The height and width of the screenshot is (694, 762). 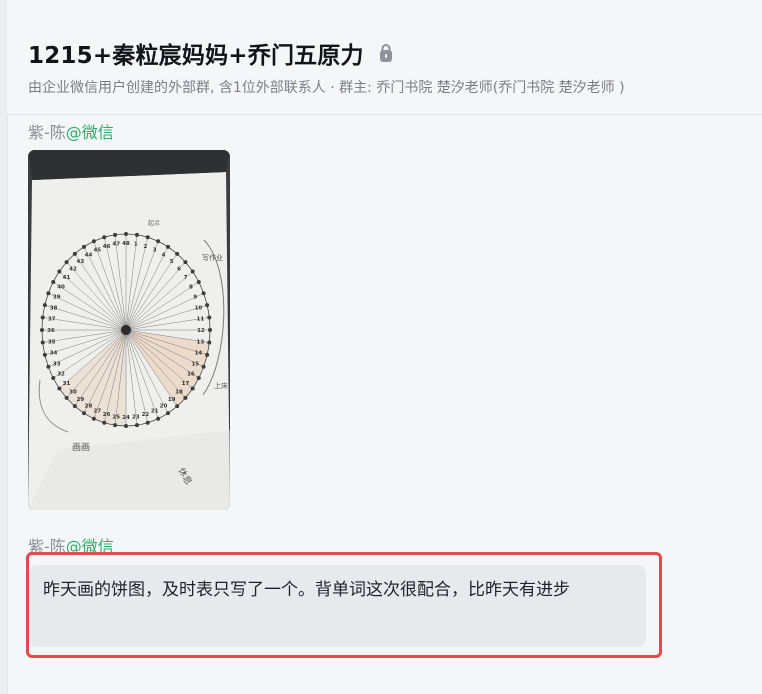 I want to click on wheel-number: 43, so click(x=81, y=262).